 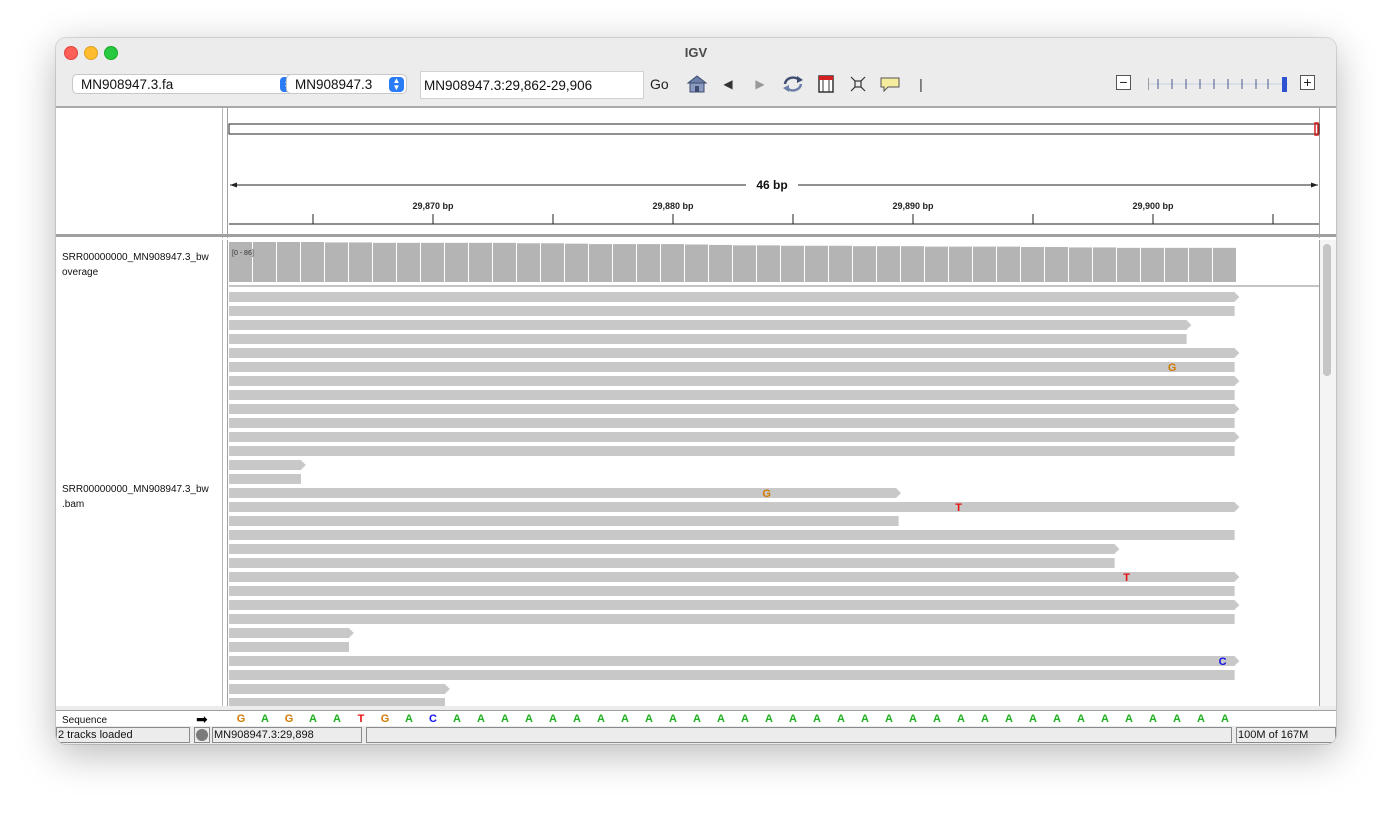 What do you see at coordinates (140, 265) in the screenshot?
I see `coverage-track-label: SRR00000000_MN908947.3_bw overage` at bounding box center [140, 265].